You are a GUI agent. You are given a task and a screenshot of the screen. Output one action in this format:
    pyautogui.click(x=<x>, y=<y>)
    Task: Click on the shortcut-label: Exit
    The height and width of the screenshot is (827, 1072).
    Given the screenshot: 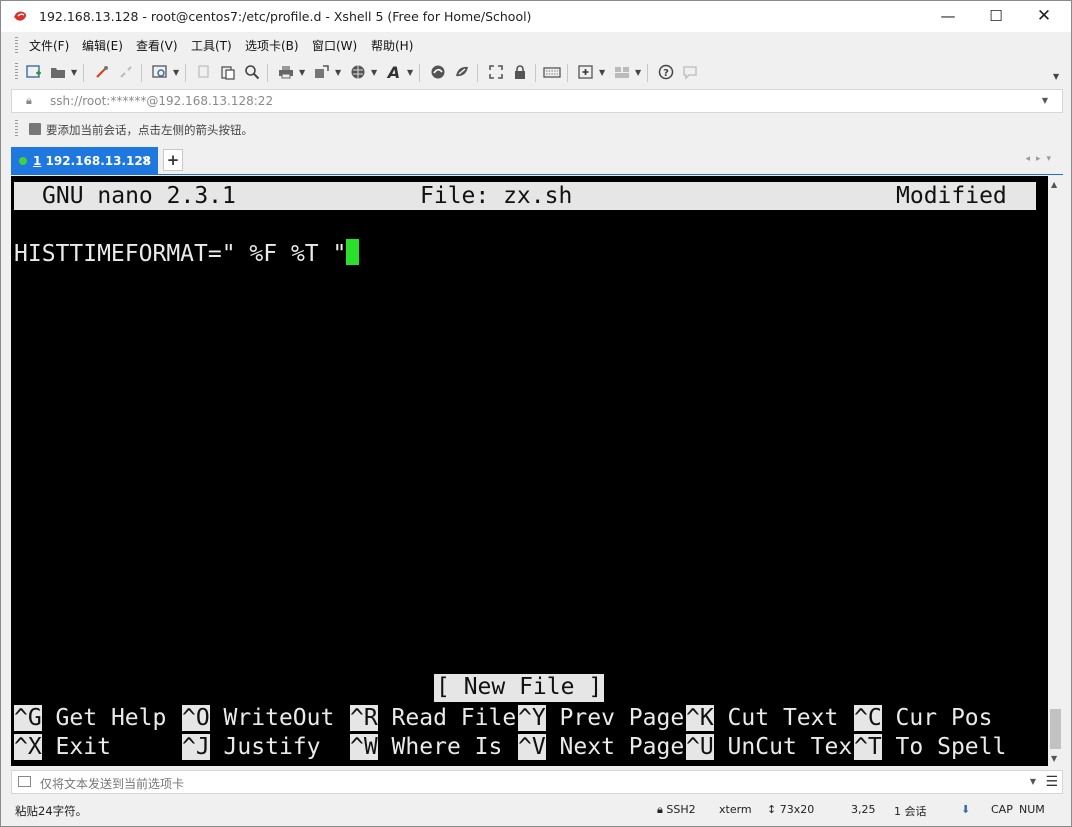 What is the action you would take?
    pyautogui.click(x=76, y=747)
    